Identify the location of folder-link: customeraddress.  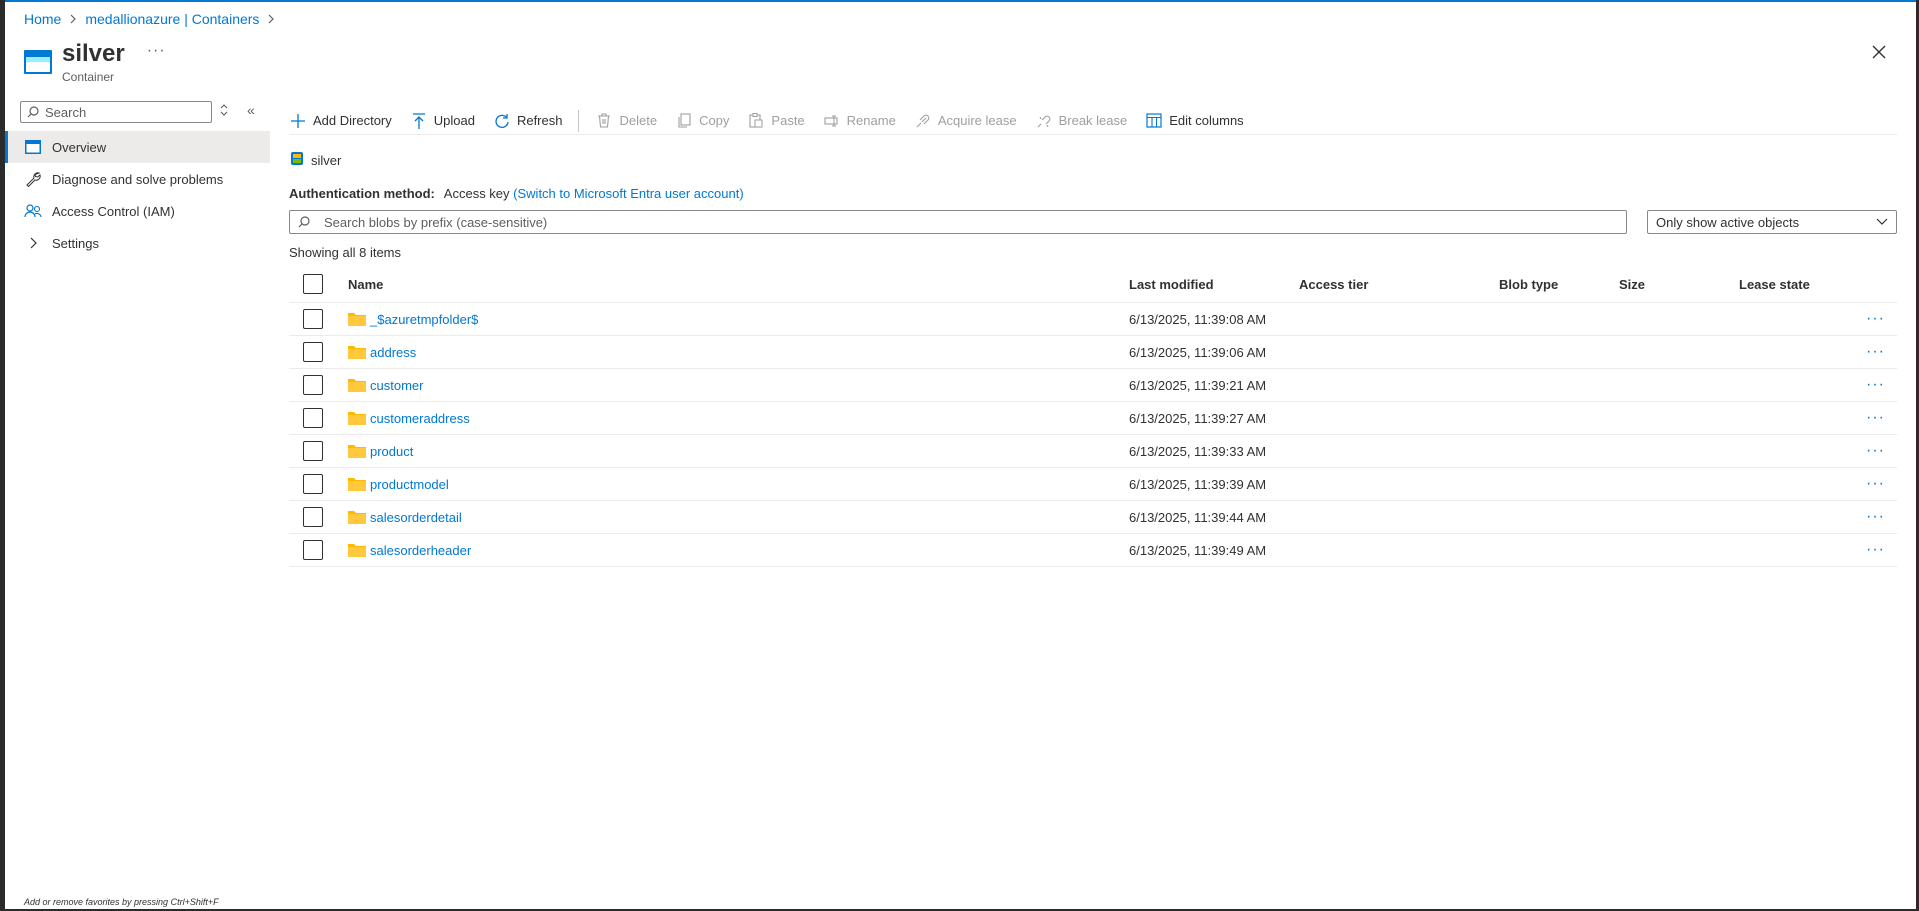
(420, 418).